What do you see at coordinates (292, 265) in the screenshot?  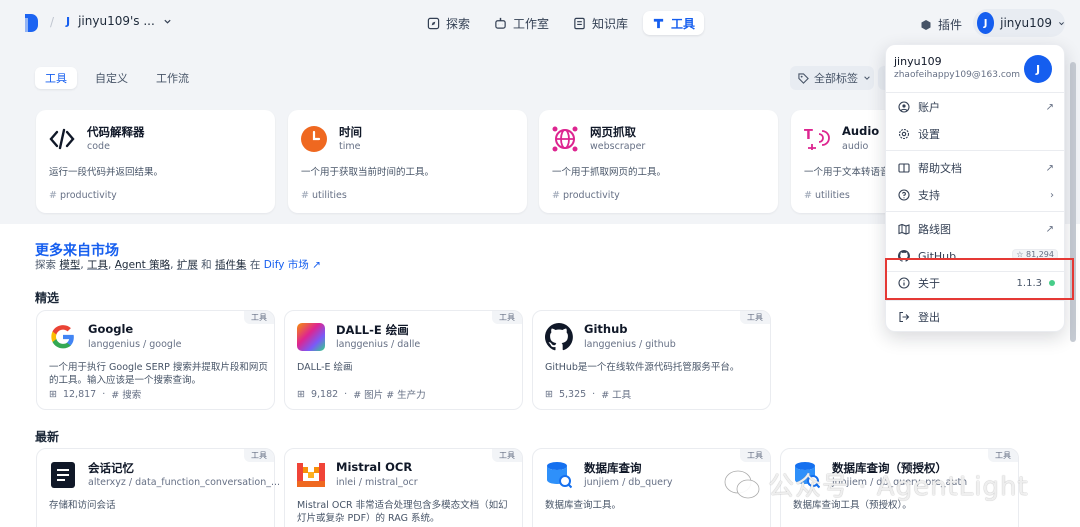 I see `dify-market-link: Dify 市场 ↗` at bounding box center [292, 265].